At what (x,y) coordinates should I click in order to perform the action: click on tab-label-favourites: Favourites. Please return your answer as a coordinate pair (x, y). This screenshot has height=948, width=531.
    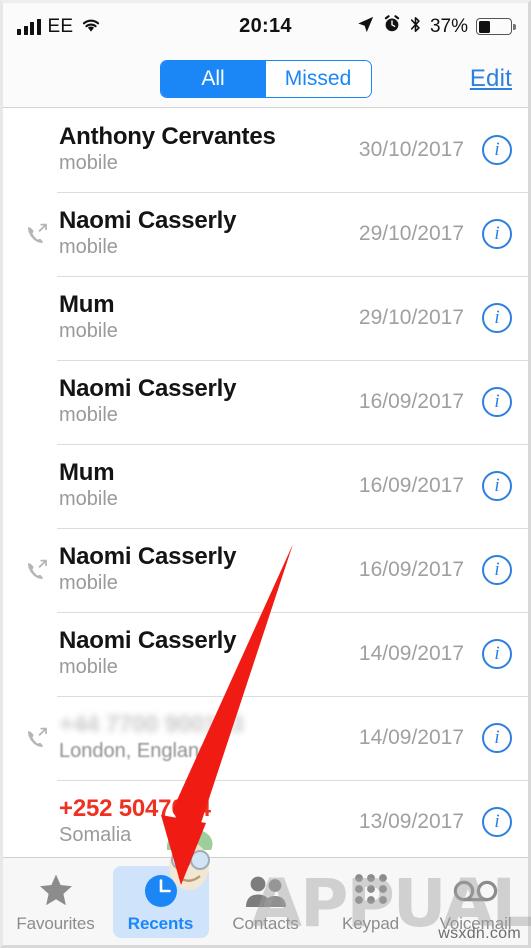
    Looking at the image, I should click on (55, 923).